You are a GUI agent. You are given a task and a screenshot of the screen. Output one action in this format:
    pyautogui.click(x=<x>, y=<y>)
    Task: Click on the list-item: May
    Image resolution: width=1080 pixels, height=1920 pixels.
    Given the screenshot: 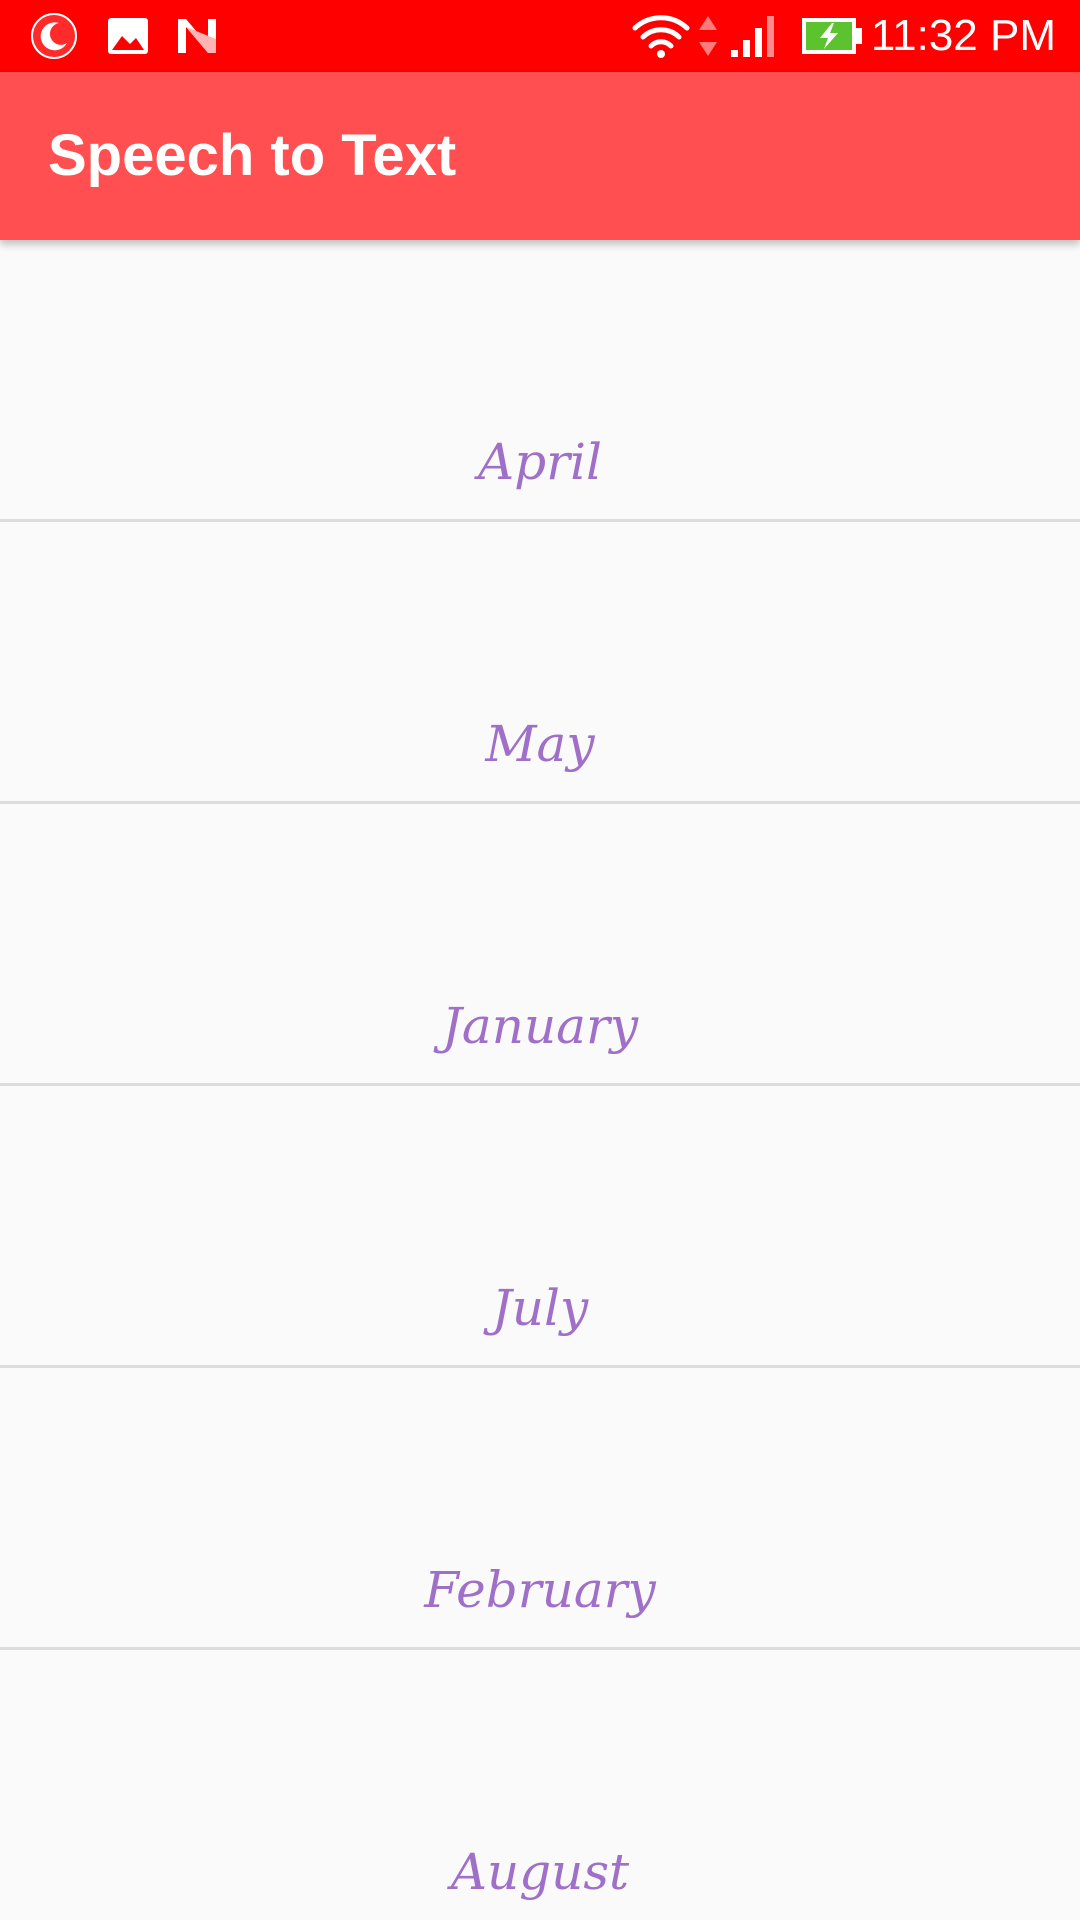 What is the action you would take?
    pyautogui.click(x=540, y=663)
    